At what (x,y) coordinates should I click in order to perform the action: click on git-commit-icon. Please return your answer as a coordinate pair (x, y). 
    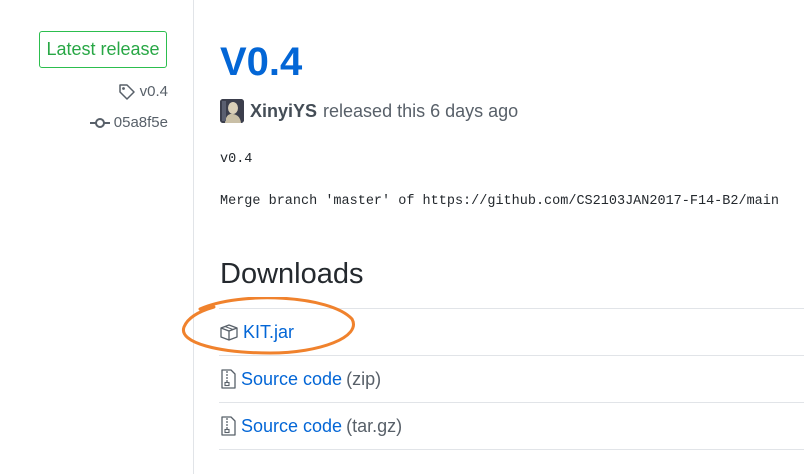
    Looking at the image, I should click on (99, 123).